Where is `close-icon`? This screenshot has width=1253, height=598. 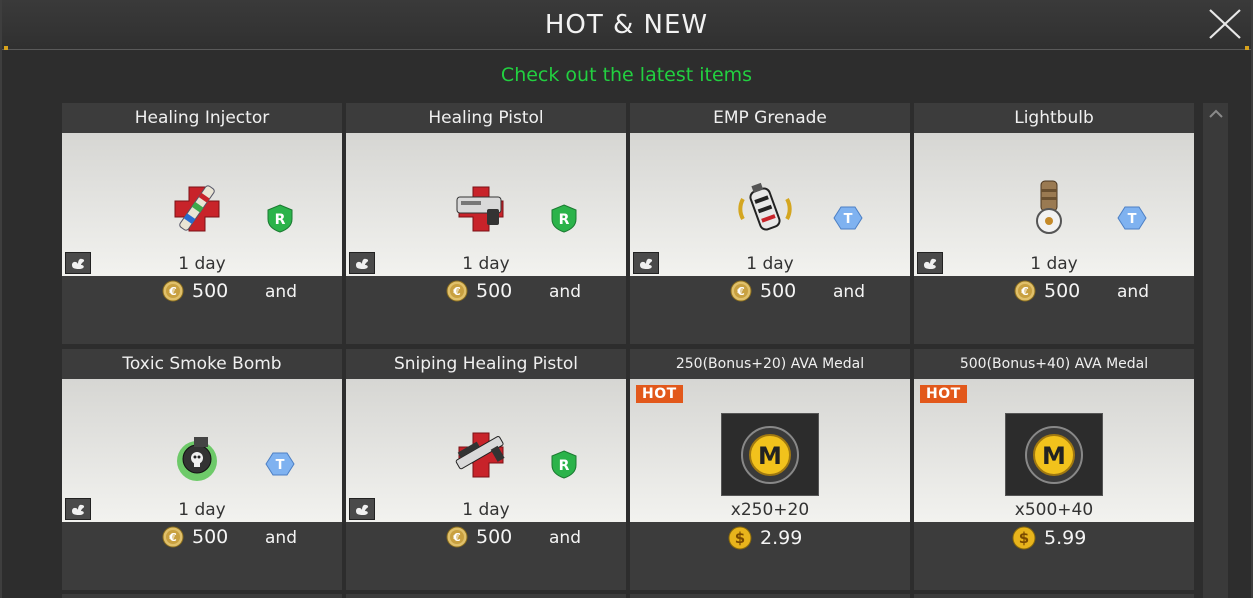 close-icon is located at coordinates (1225, 24).